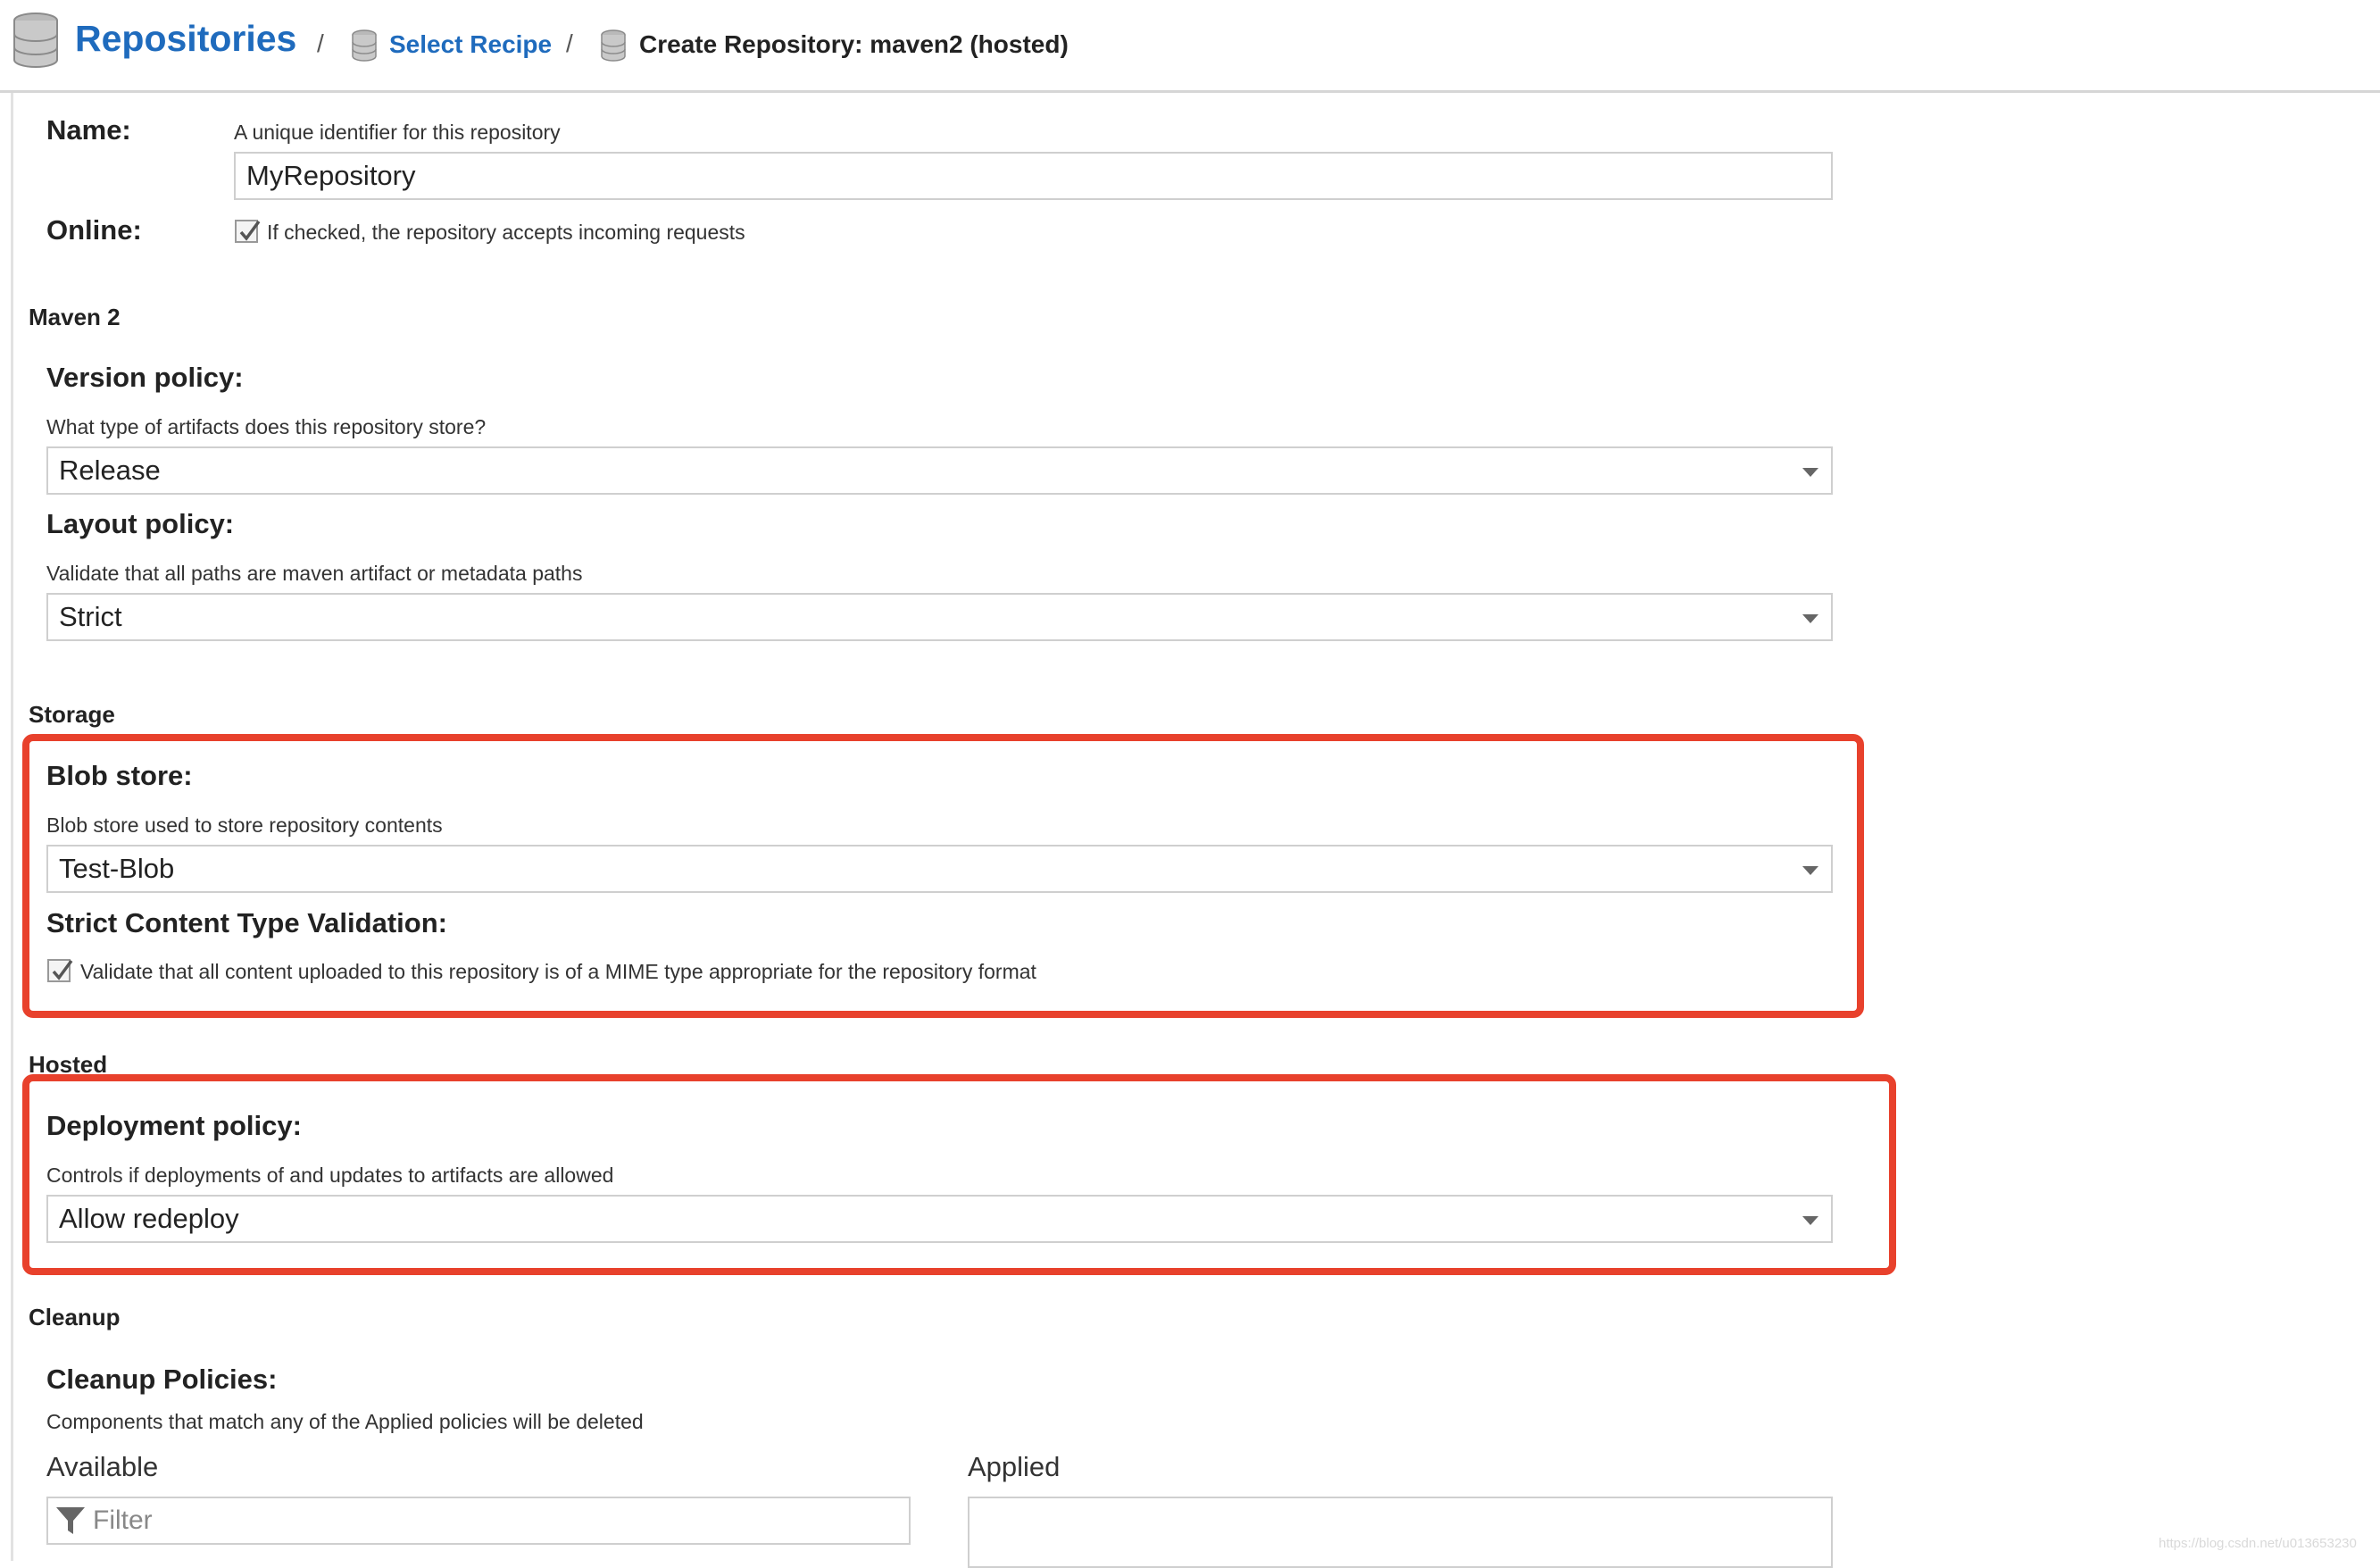 Image resolution: width=2380 pixels, height=1568 pixels. Describe the element at coordinates (102, 1466) in the screenshot. I see `available-label: Available` at that location.